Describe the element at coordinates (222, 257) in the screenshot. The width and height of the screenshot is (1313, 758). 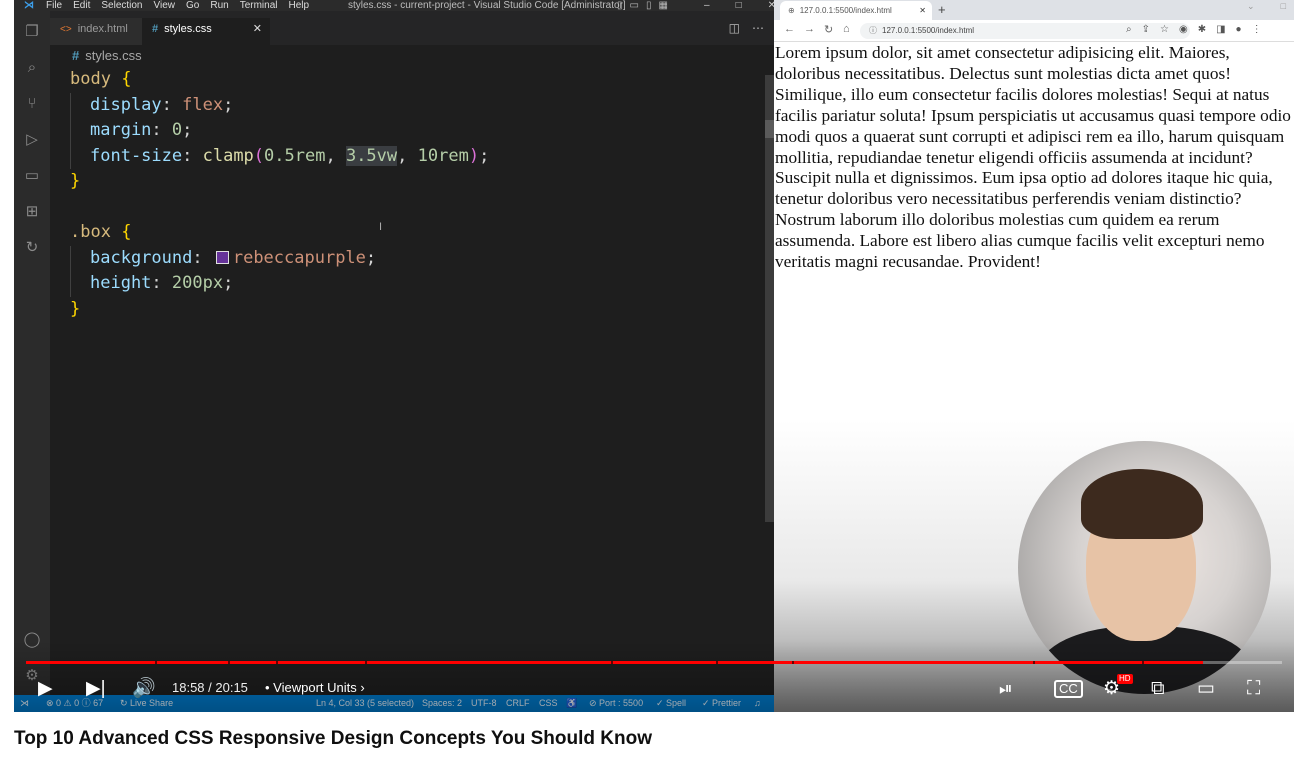
I see `color-swatch-icon` at that location.